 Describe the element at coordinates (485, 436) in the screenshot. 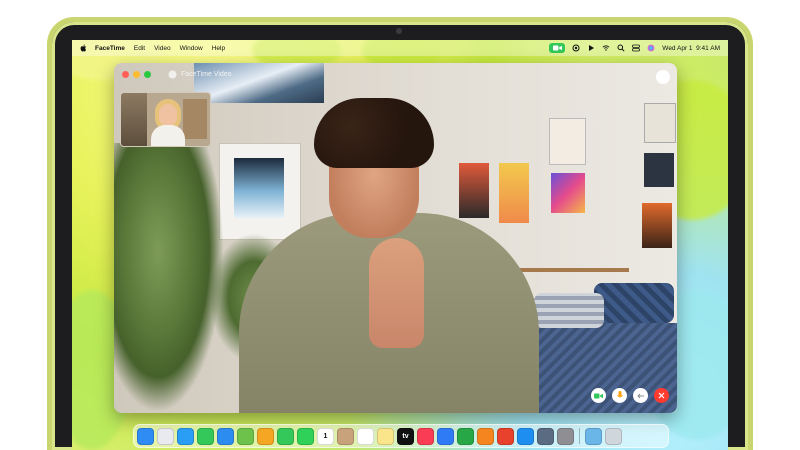

I see `dock-pages-icon` at that location.